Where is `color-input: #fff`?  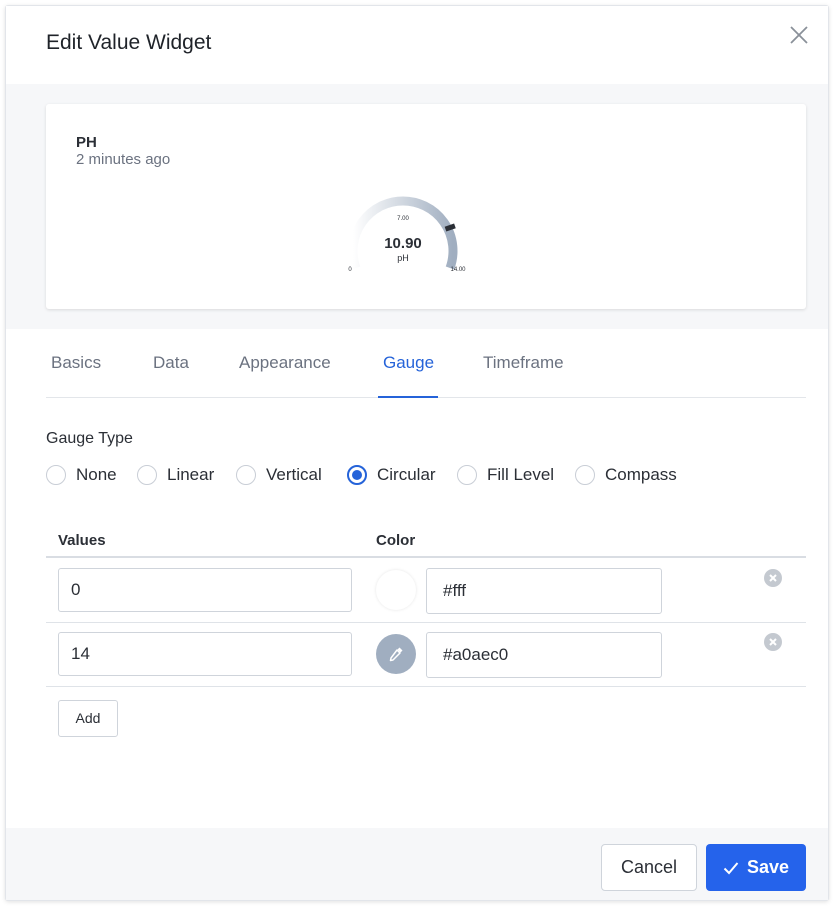 color-input: #fff is located at coordinates (544, 591).